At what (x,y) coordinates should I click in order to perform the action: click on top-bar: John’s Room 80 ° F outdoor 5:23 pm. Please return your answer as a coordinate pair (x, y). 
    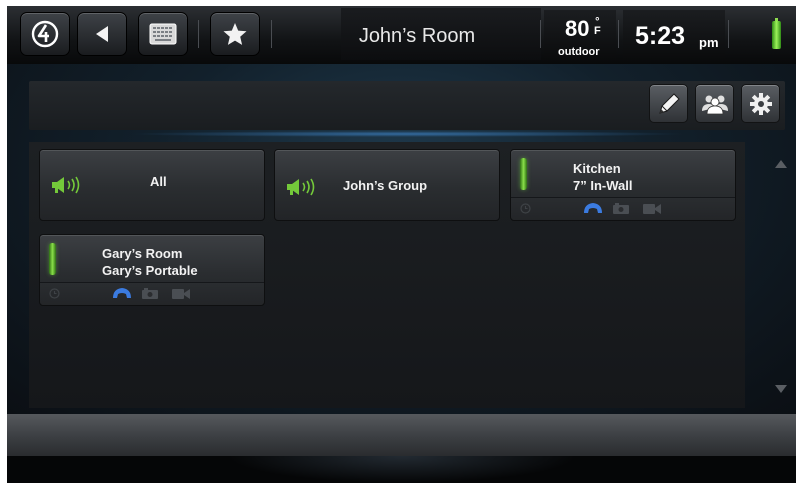
    Looking at the image, I should click on (401, 35).